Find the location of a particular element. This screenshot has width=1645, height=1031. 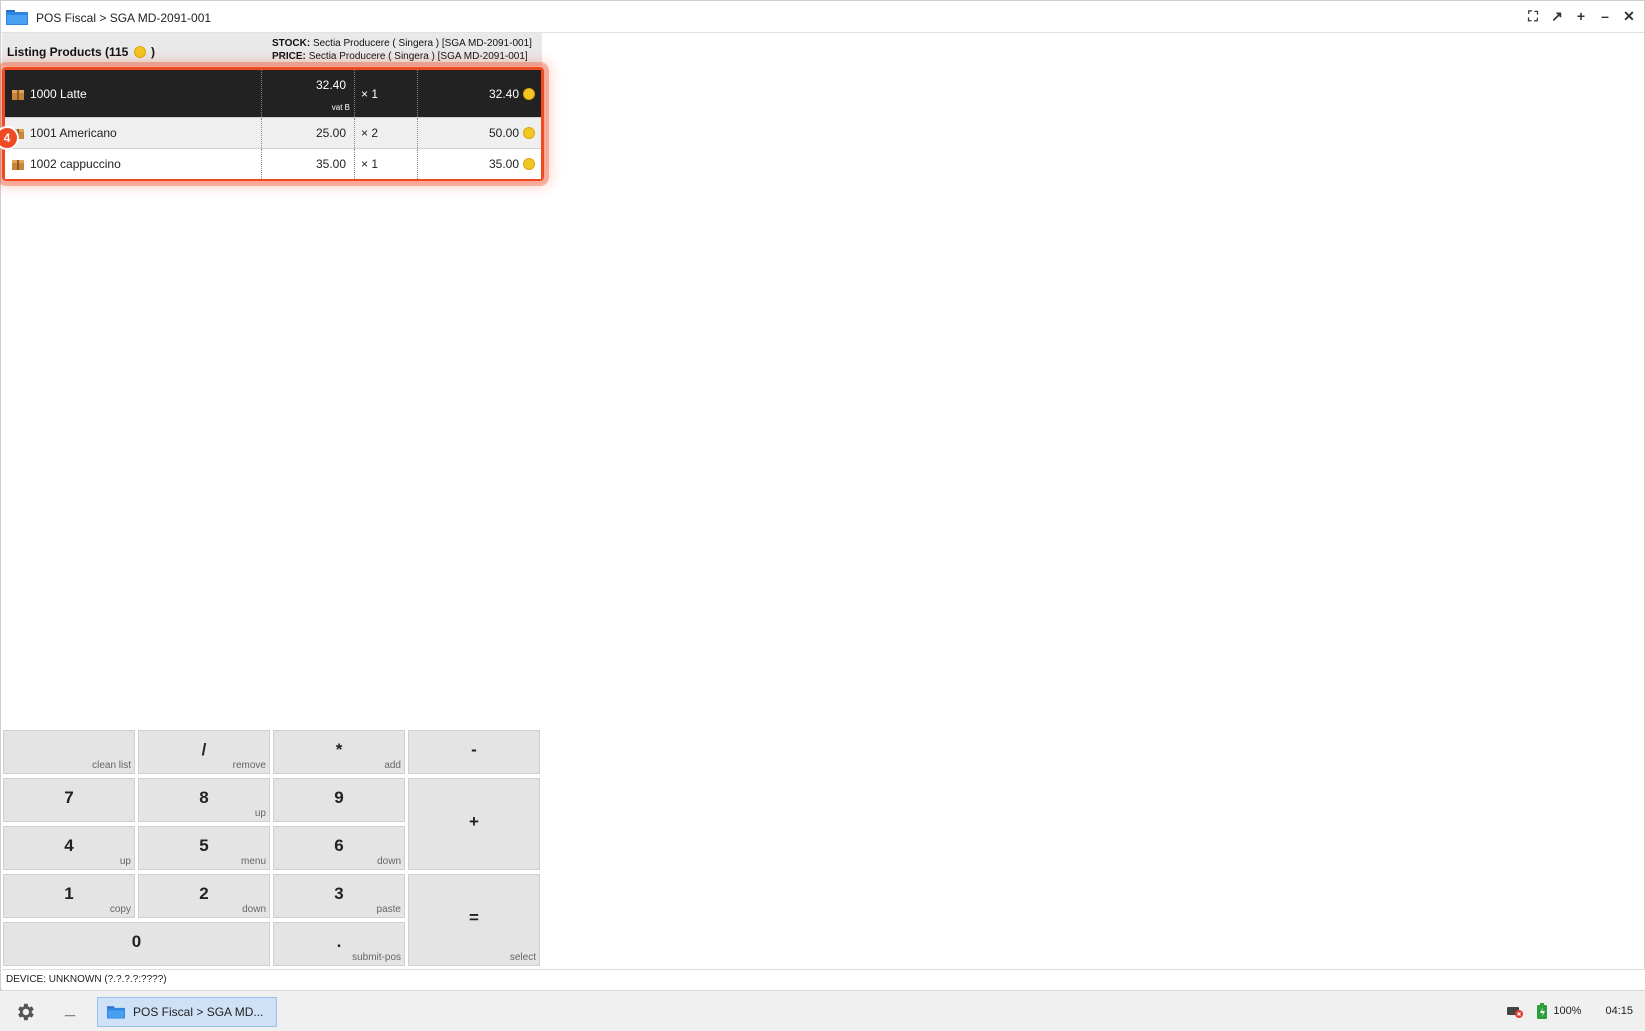

key-label: 8 is located at coordinates (204, 797).